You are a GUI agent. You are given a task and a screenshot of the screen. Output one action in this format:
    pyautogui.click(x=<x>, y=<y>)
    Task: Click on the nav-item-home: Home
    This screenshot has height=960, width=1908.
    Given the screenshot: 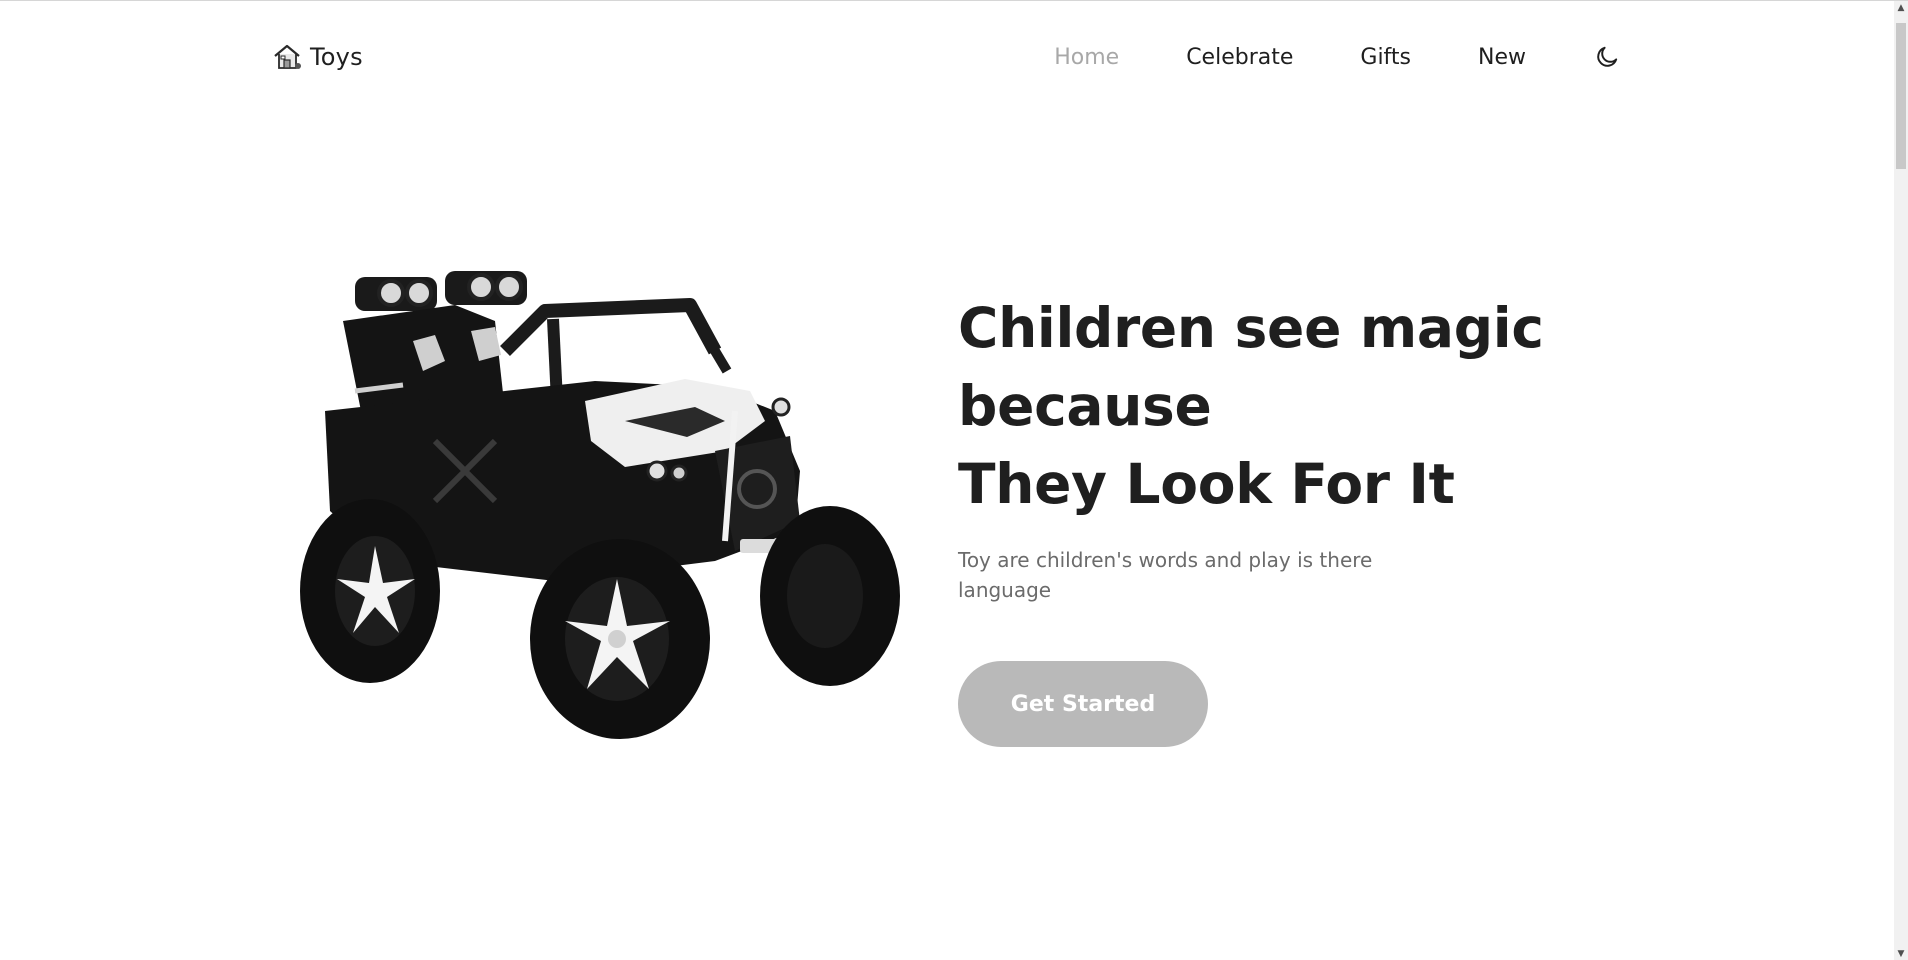 What is the action you would take?
    pyautogui.click(x=1086, y=57)
    